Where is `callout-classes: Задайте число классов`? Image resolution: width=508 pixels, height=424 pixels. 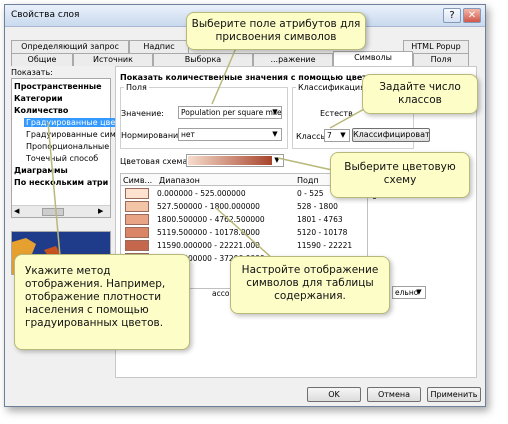 callout-classes: Задайте число классов is located at coordinates (420, 94).